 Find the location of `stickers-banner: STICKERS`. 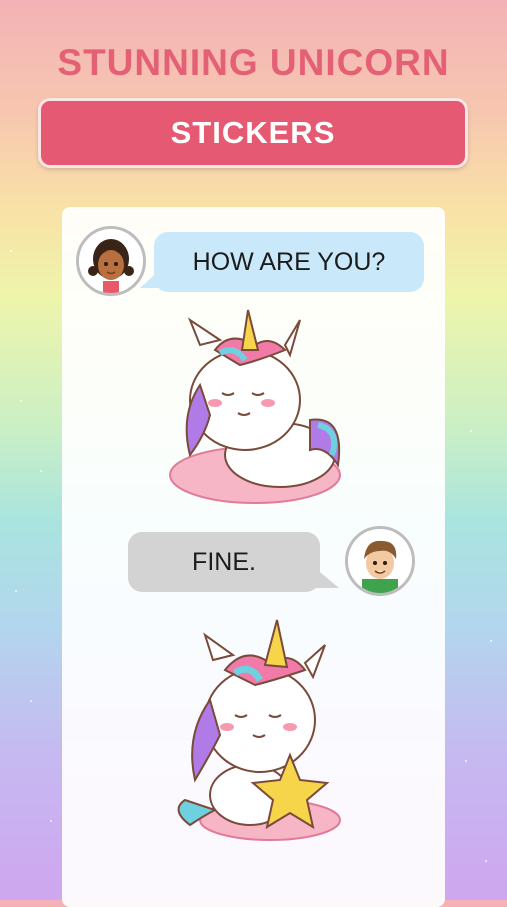

stickers-banner: STICKERS is located at coordinates (253, 133).